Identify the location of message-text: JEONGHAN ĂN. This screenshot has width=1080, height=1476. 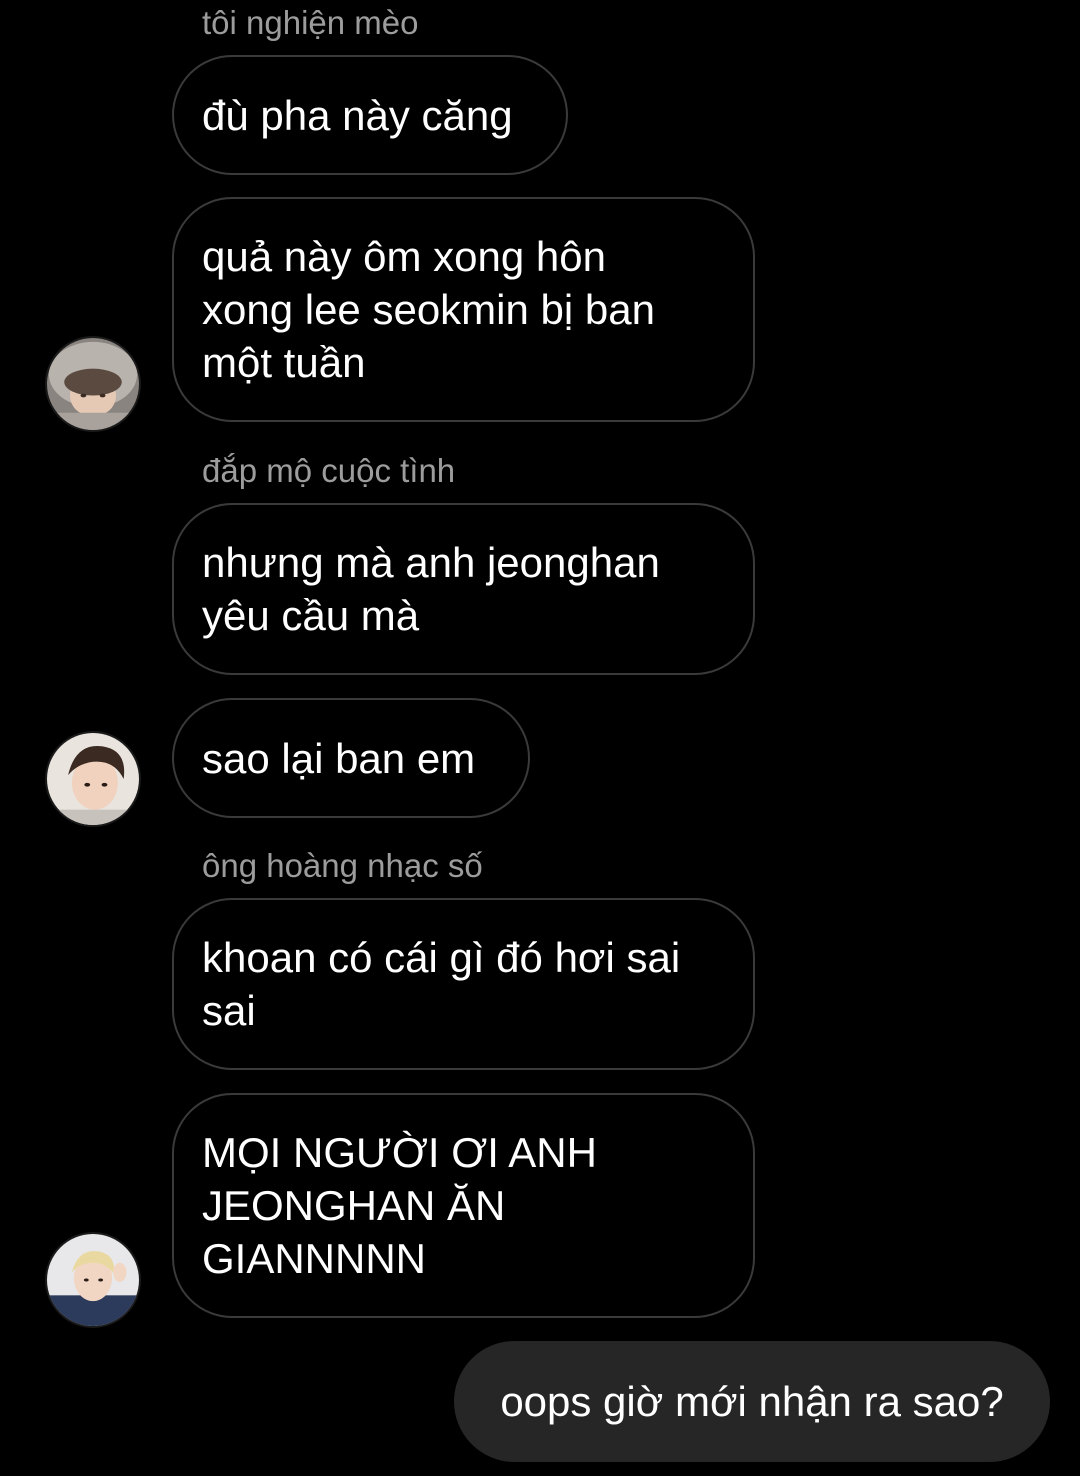
(354, 1205).